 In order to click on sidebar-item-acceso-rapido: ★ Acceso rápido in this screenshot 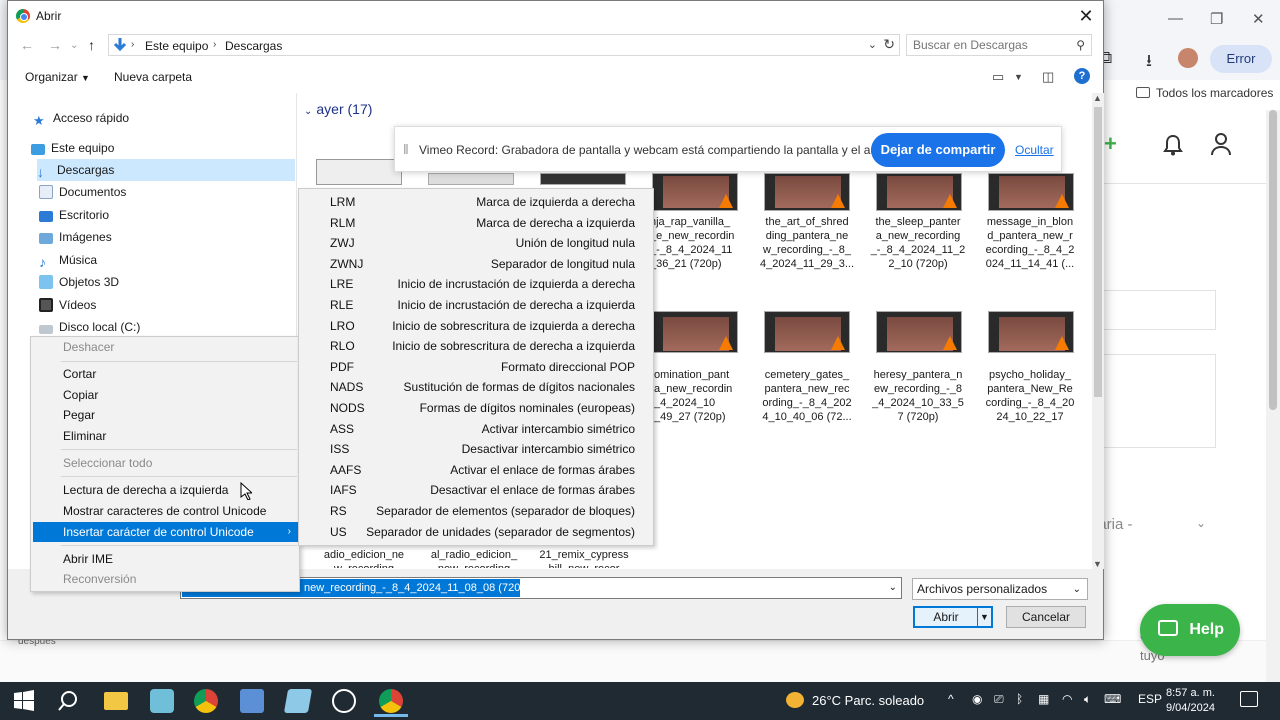, I will do `click(81, 118)`.